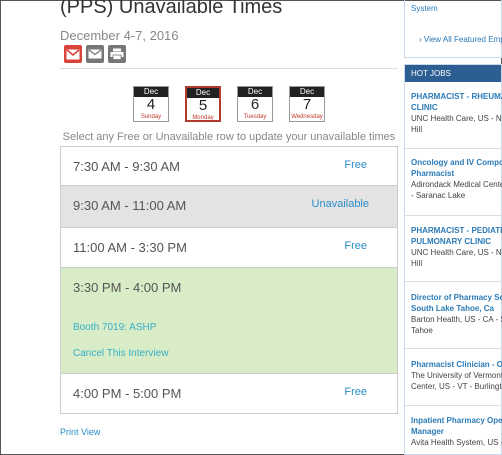  I want to click on job-title: Director of Pharmacy Ser, so click(456, 297).